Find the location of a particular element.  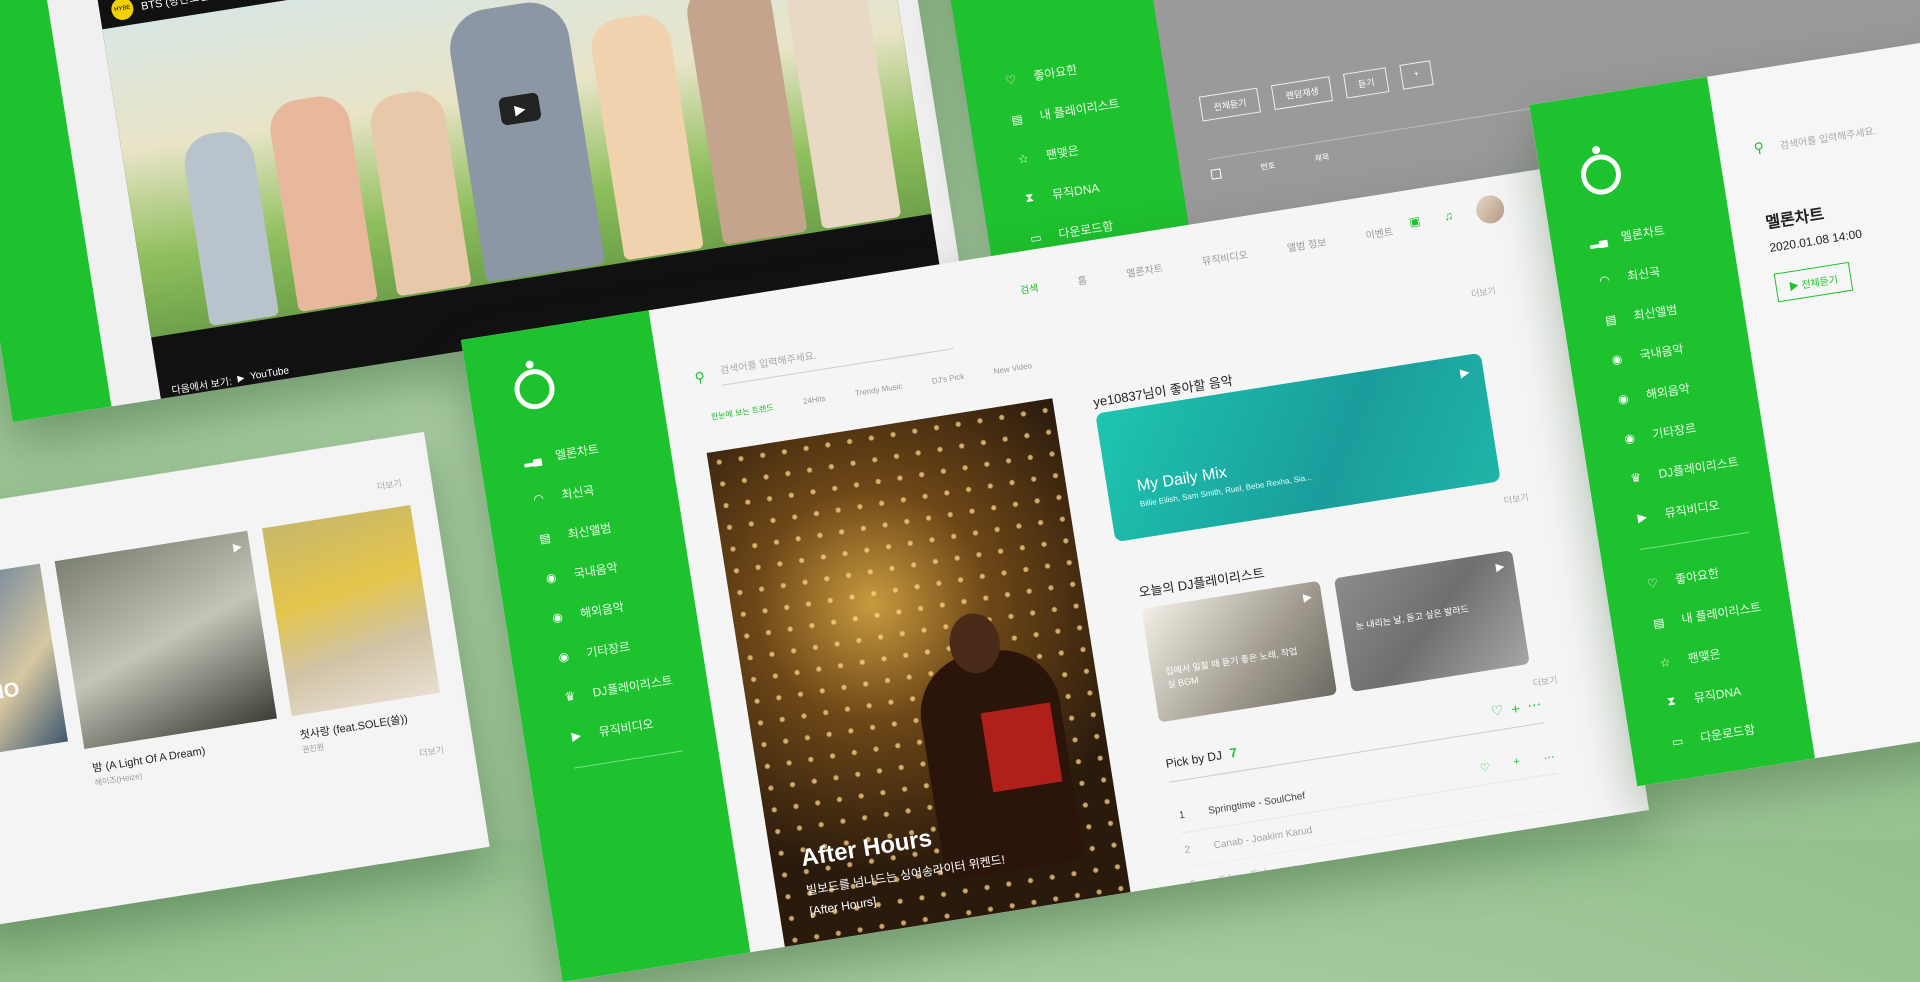

shuffle-button: 랜덤재생 is located at coordinates (1302, 93).